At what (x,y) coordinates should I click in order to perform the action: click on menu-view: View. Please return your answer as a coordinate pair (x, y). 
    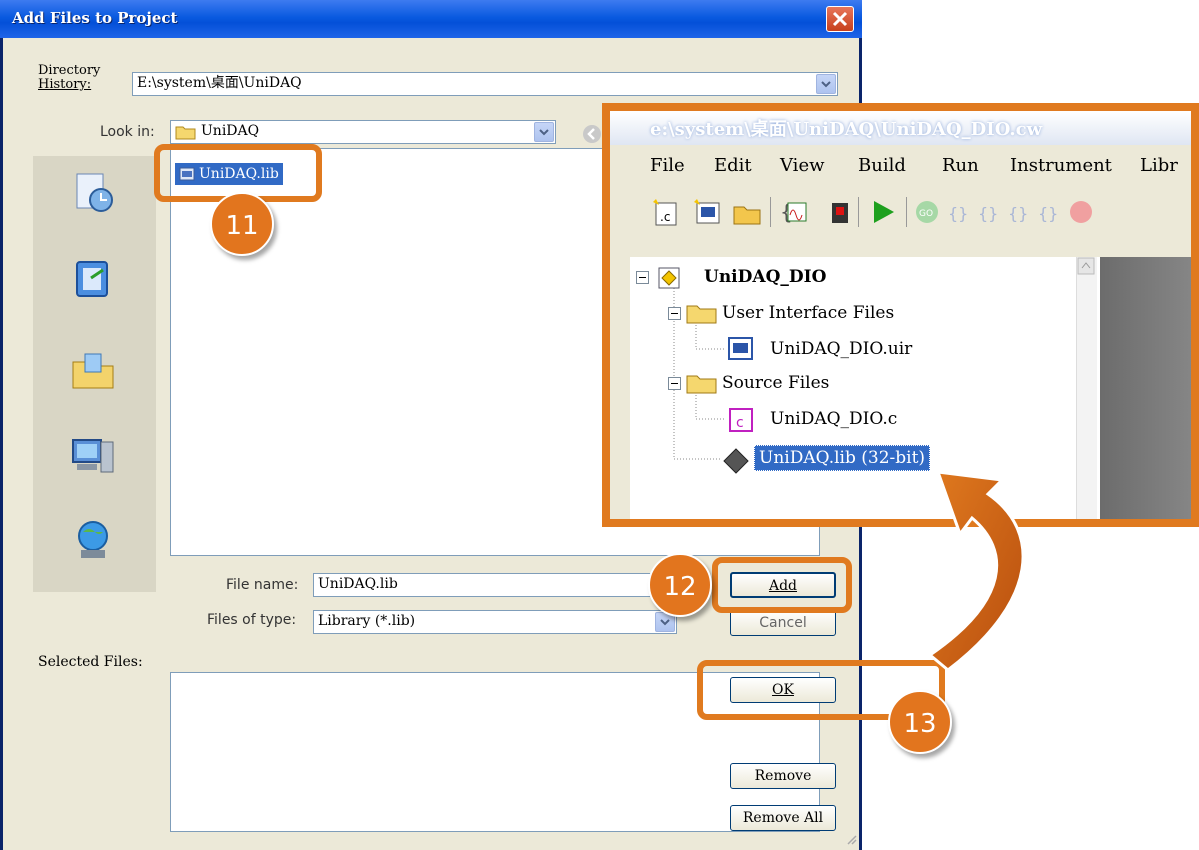
    Looking at the image, I should click on (802, 165).